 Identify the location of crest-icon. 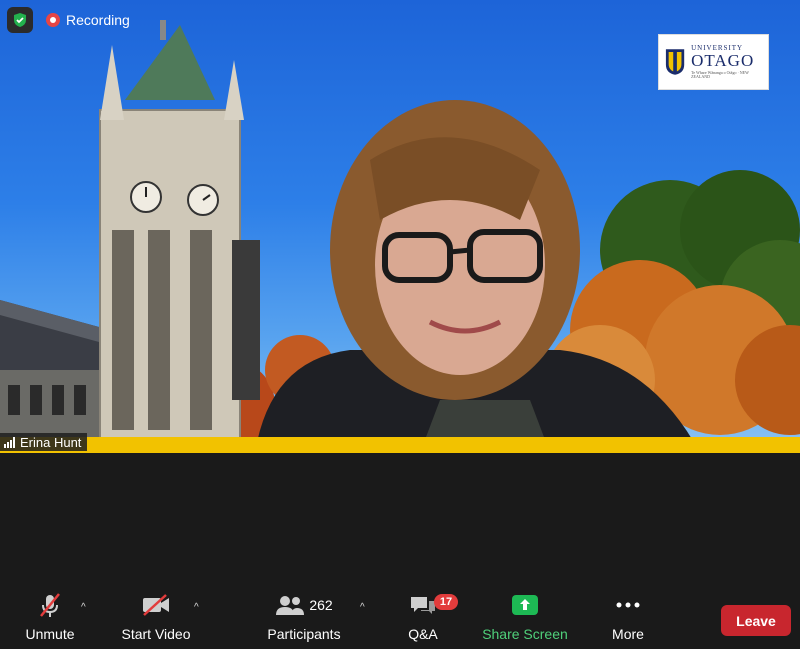
(675, 62).